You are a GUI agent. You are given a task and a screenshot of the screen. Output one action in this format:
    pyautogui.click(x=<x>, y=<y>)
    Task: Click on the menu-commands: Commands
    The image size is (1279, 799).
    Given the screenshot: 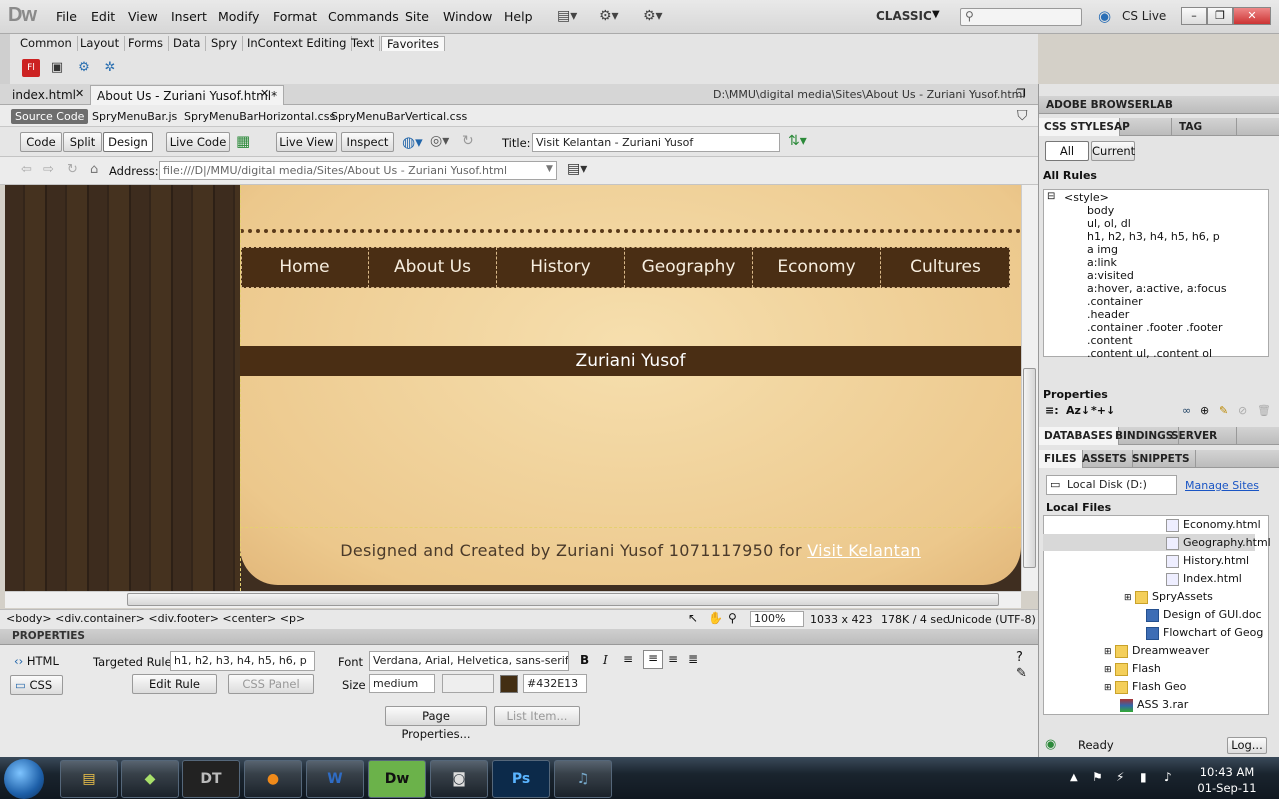 What is the action you would take?
    pyautogui.click(x=363, y=16)
    